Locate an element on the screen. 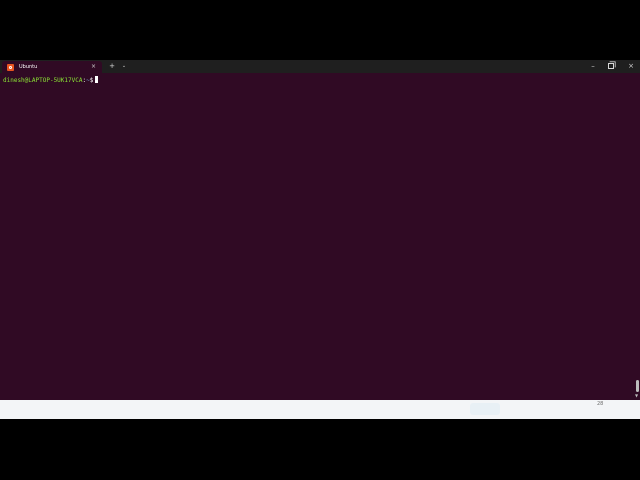 The image size is (640, 480). prompt-user-host: dinesh@LAPTOP-5UK17VCA is located at coordinates (43, 80).